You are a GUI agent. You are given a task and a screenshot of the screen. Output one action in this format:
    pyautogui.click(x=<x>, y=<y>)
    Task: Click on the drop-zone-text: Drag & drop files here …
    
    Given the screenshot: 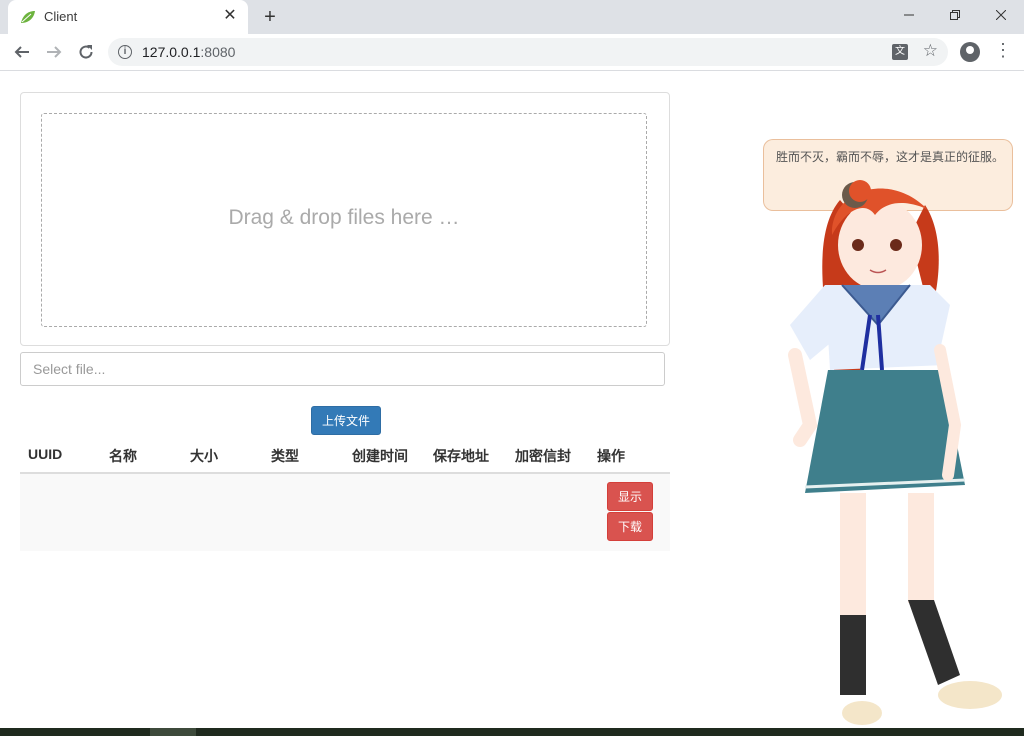 What is the action you would take?
    pyautogui.click(x=344, y=217)
    